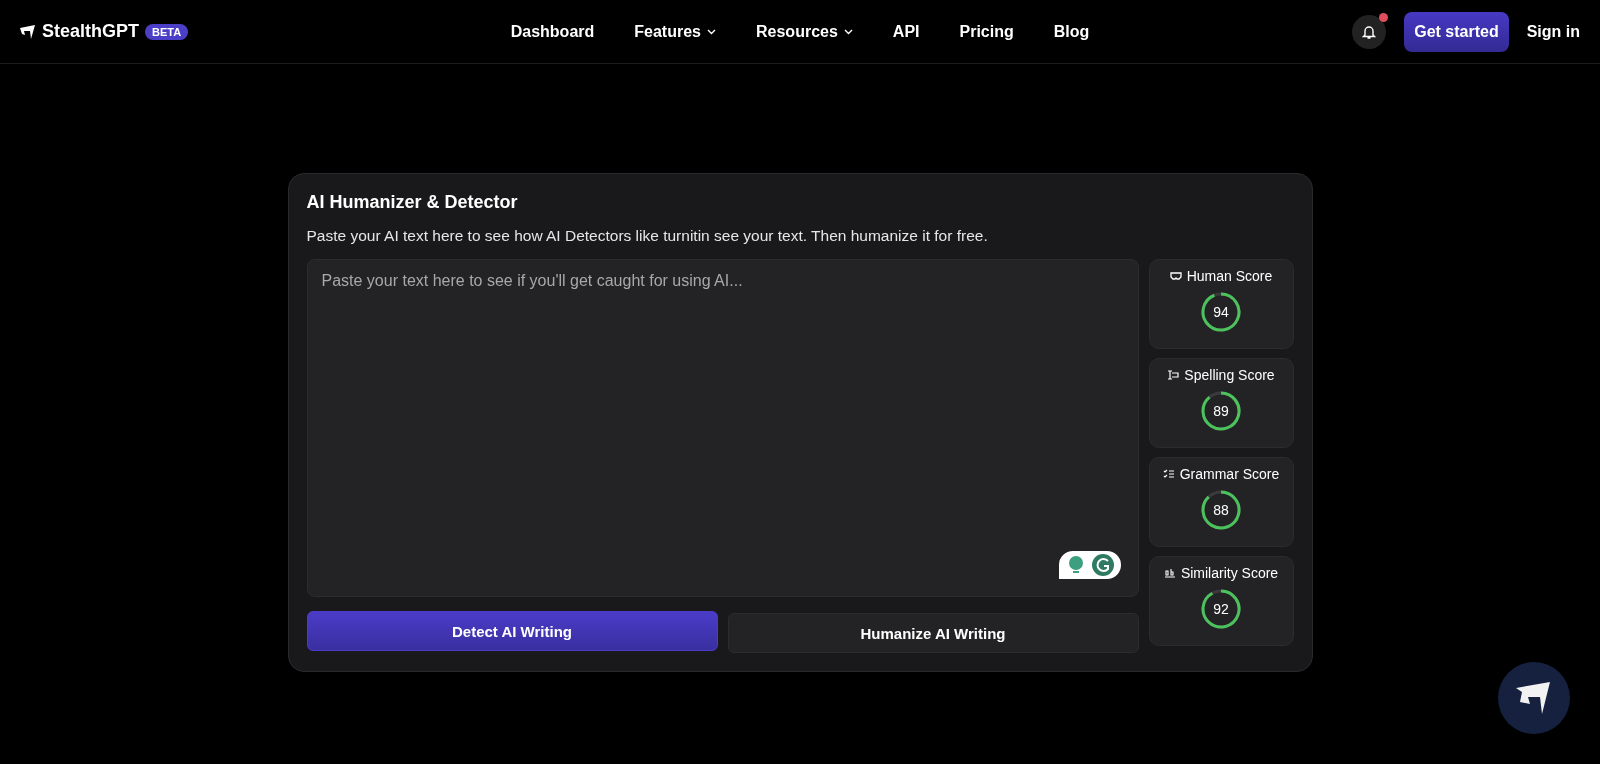  What do you see at coordinates (512, 631) in the screenshot?
I see `detect-button: Detect AI Writing` at bounding box center [512, 631].